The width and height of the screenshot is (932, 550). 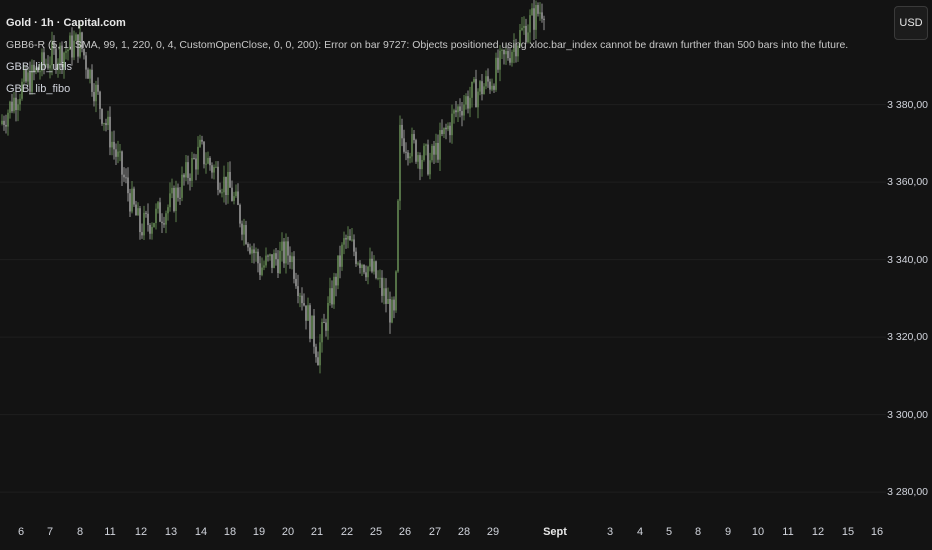 I want to click on price-tick-2: 3 340,00, so click(x=907, y=259).